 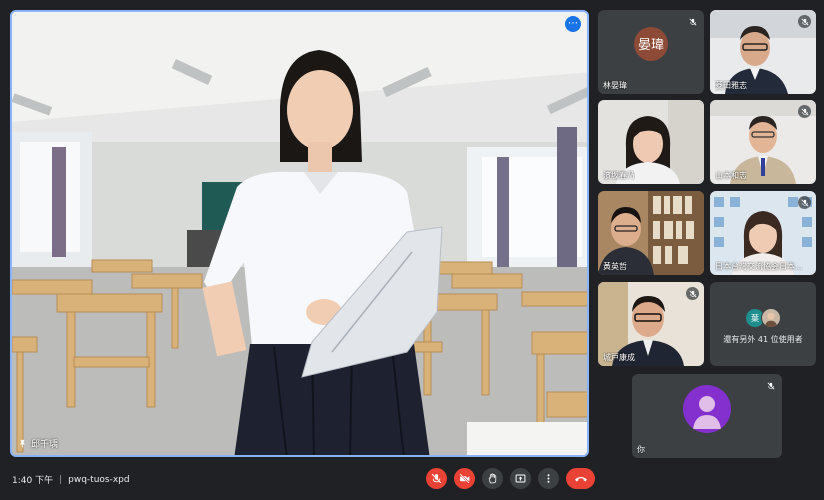 I want to click on main-speaker-name: 邱千瑀, so click(x=45, y=445).